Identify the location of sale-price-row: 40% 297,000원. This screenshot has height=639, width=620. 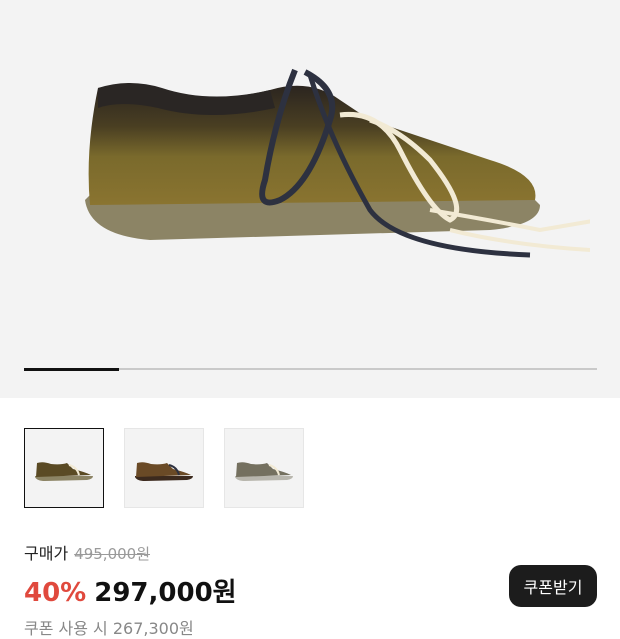
(130, 590).